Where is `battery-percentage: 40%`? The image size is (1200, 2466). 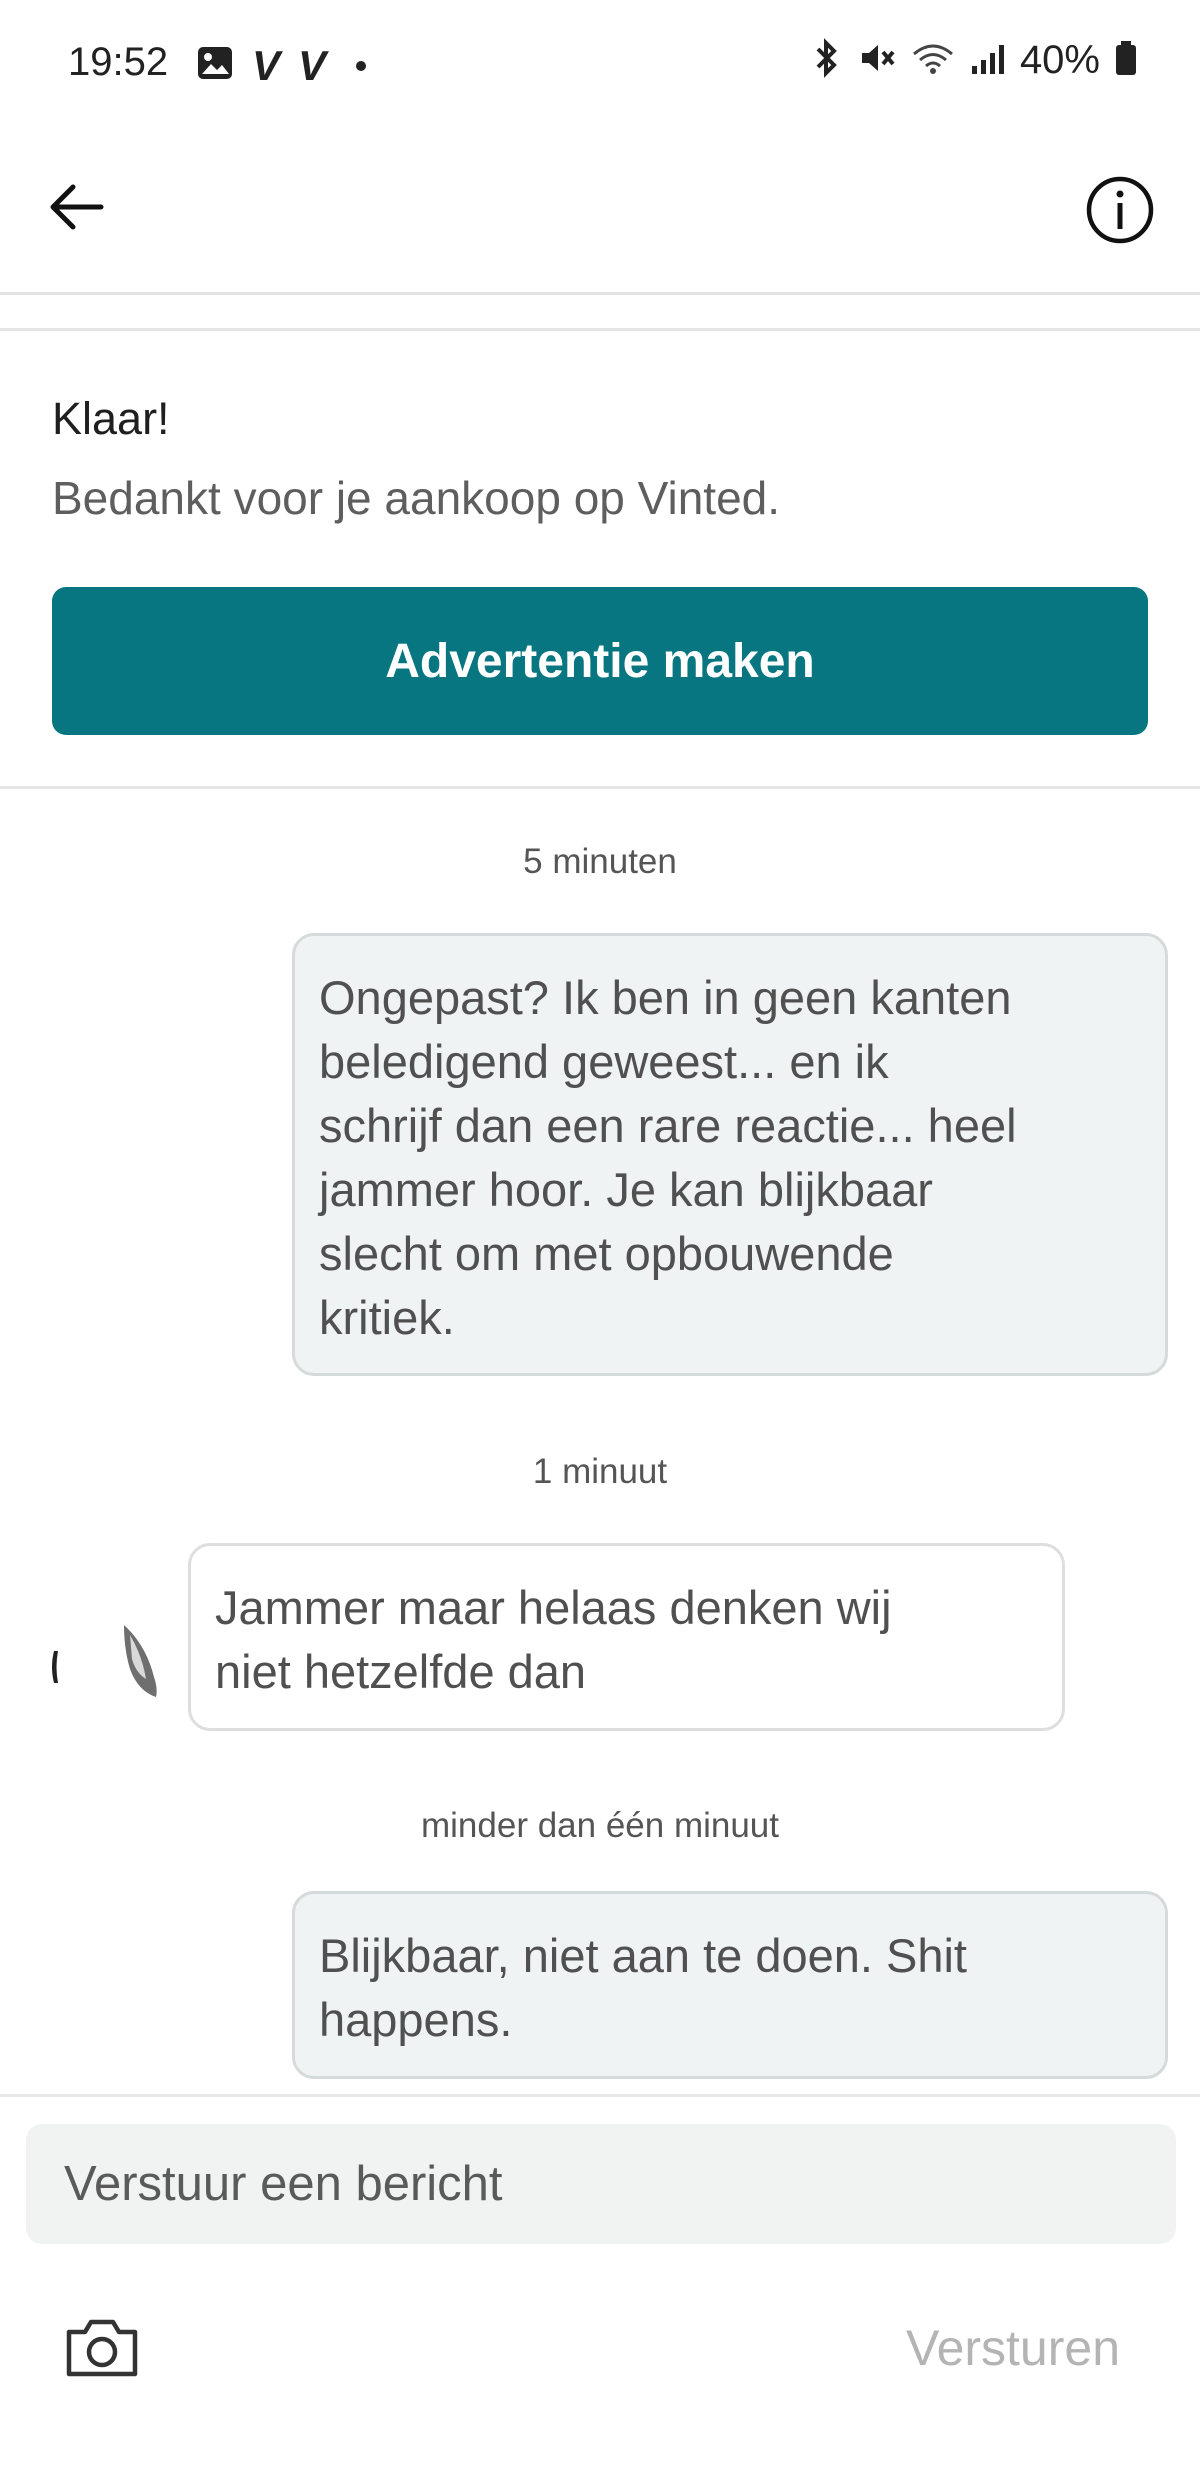 battery-percentage: 40% is located at coordinates (1059, 60).